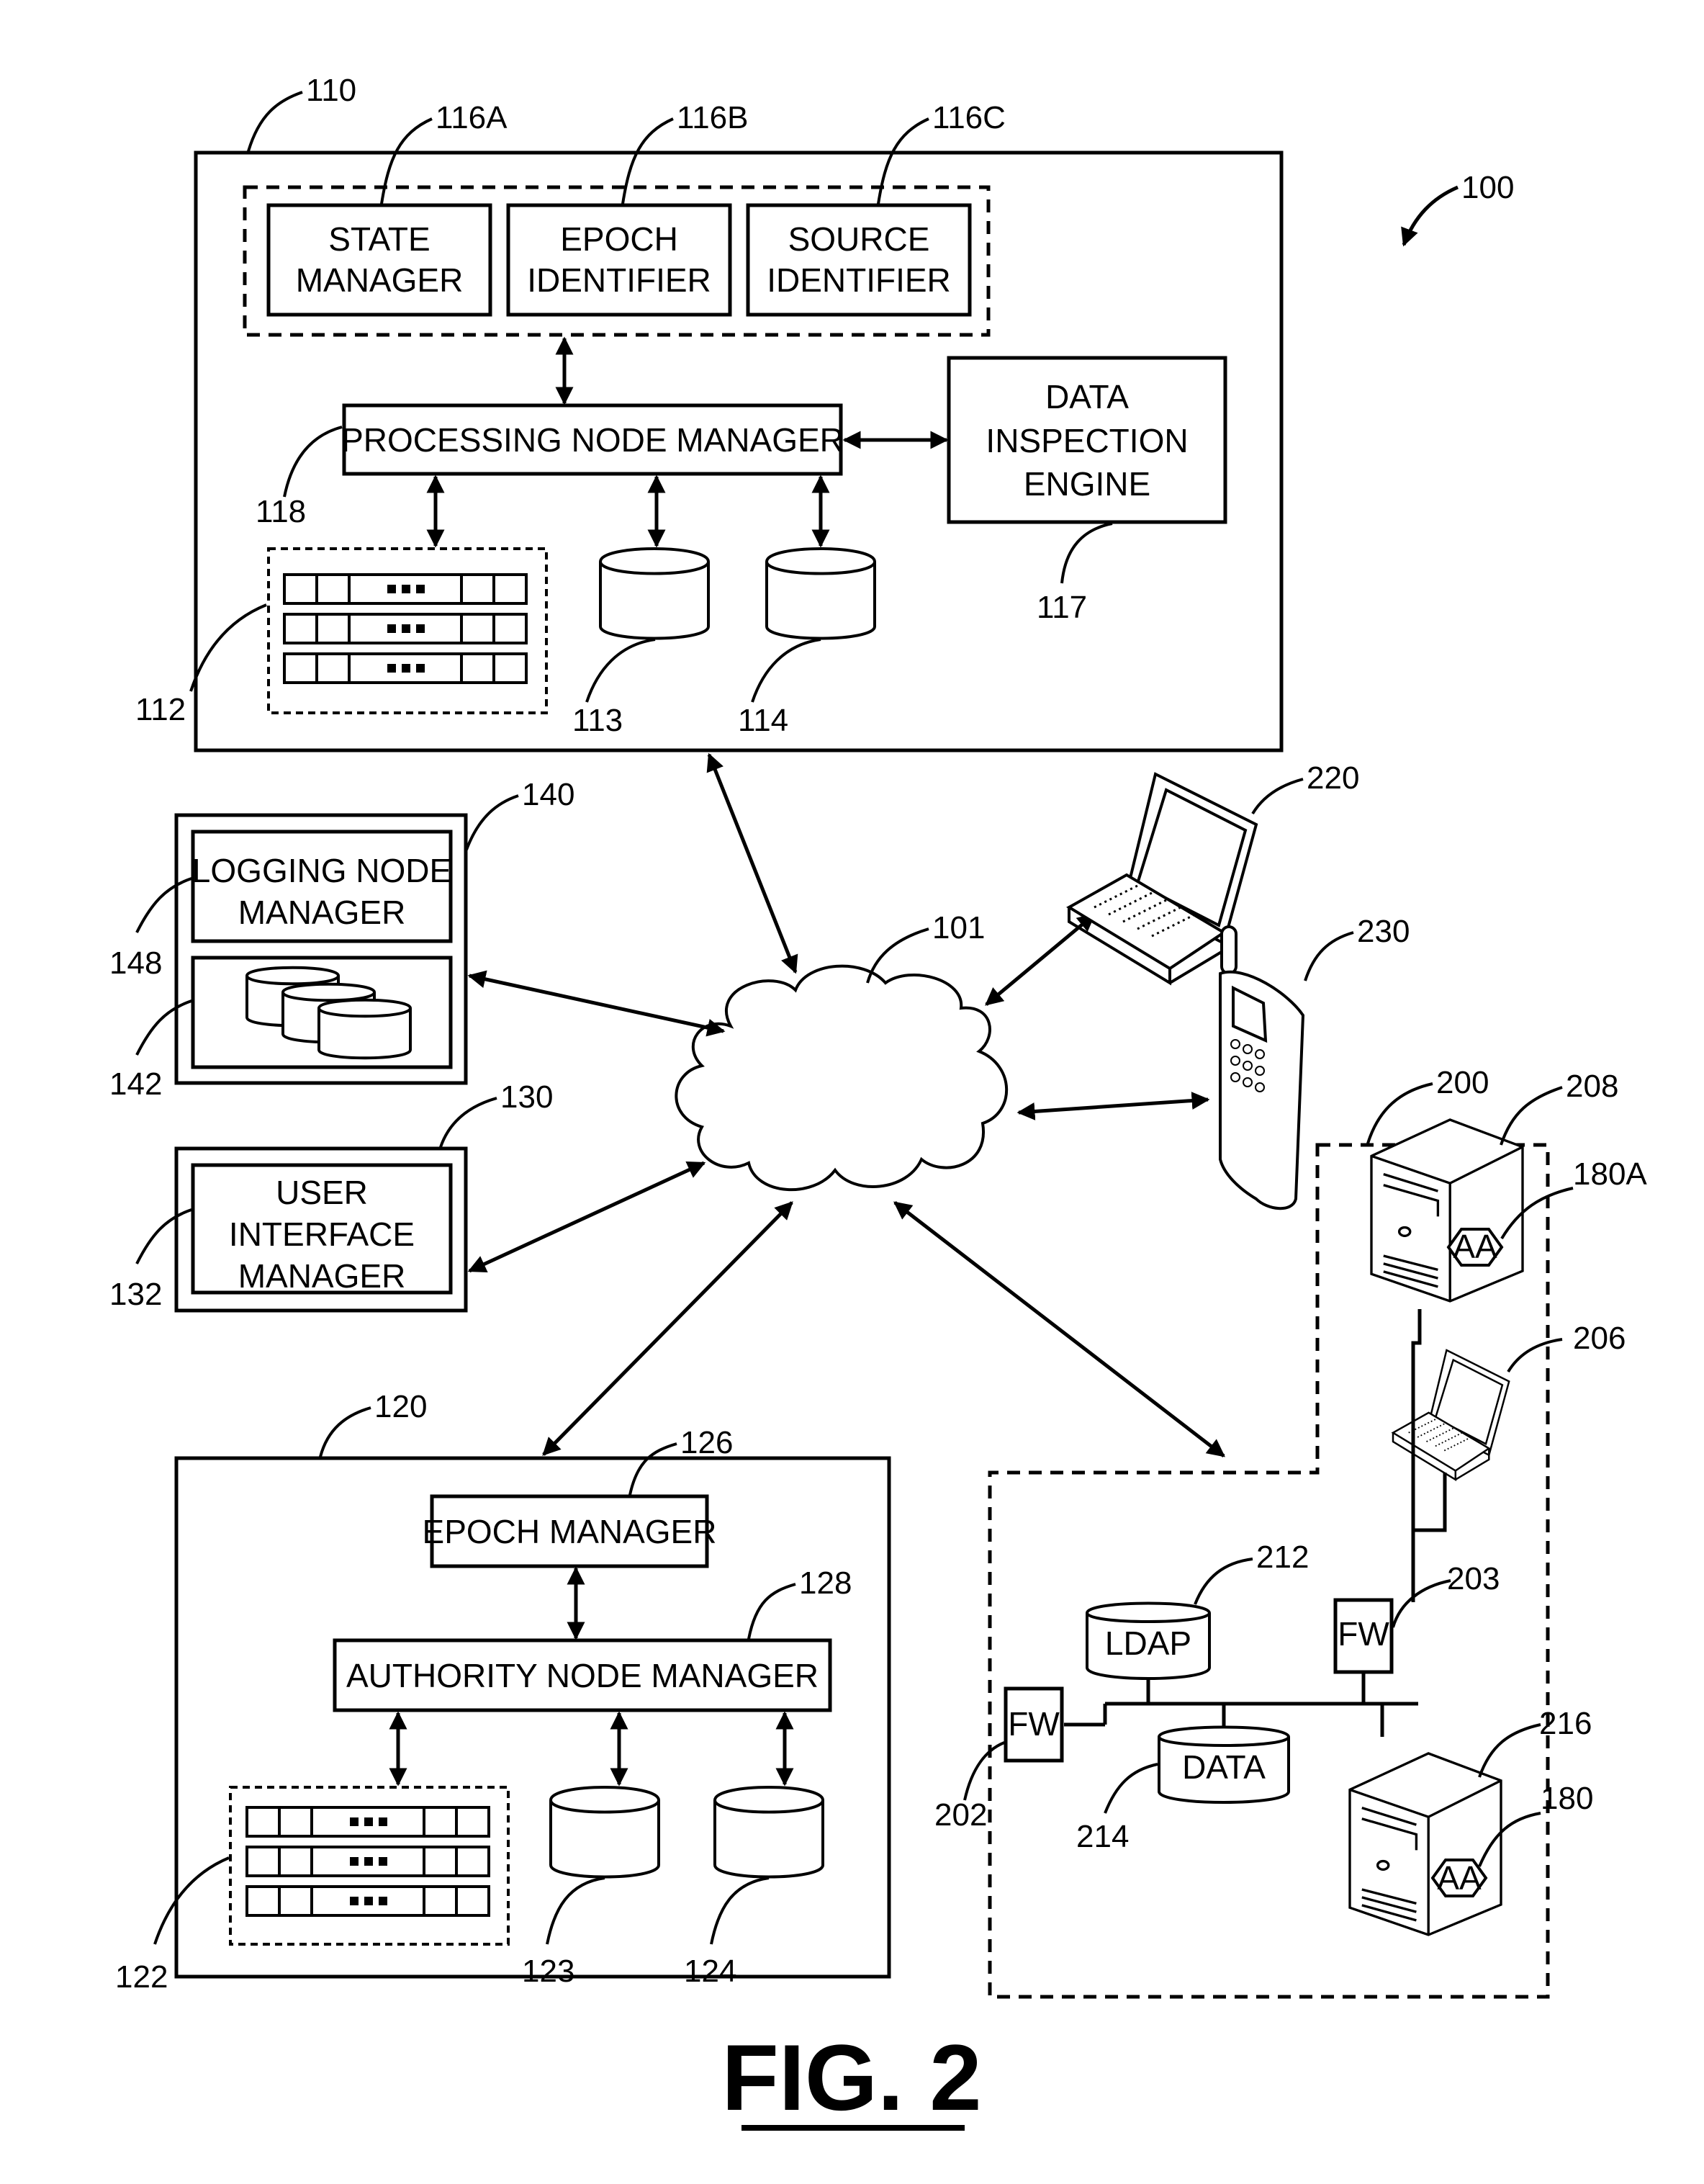 The image size is (1704, 2184). Describe the element at coordinates (1059, 1329) in the screenshot. I see `arrow-network-enterprise` at that location.